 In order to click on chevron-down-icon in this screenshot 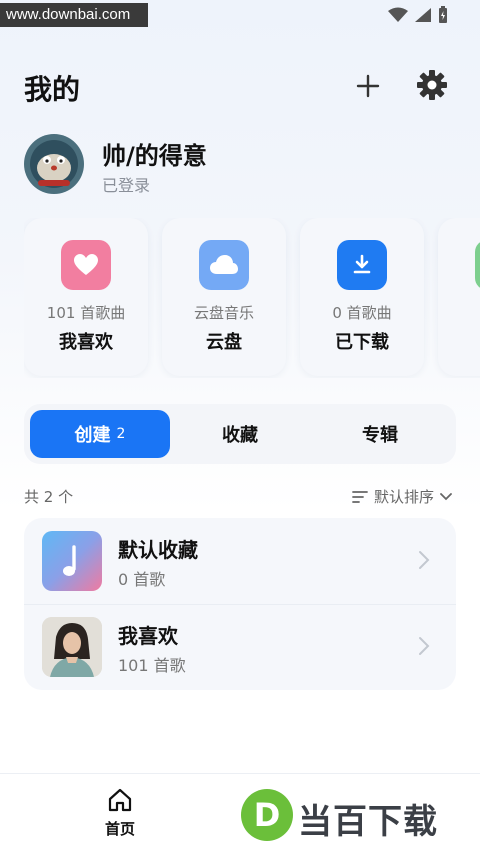, I will do `click(446, 496)`.